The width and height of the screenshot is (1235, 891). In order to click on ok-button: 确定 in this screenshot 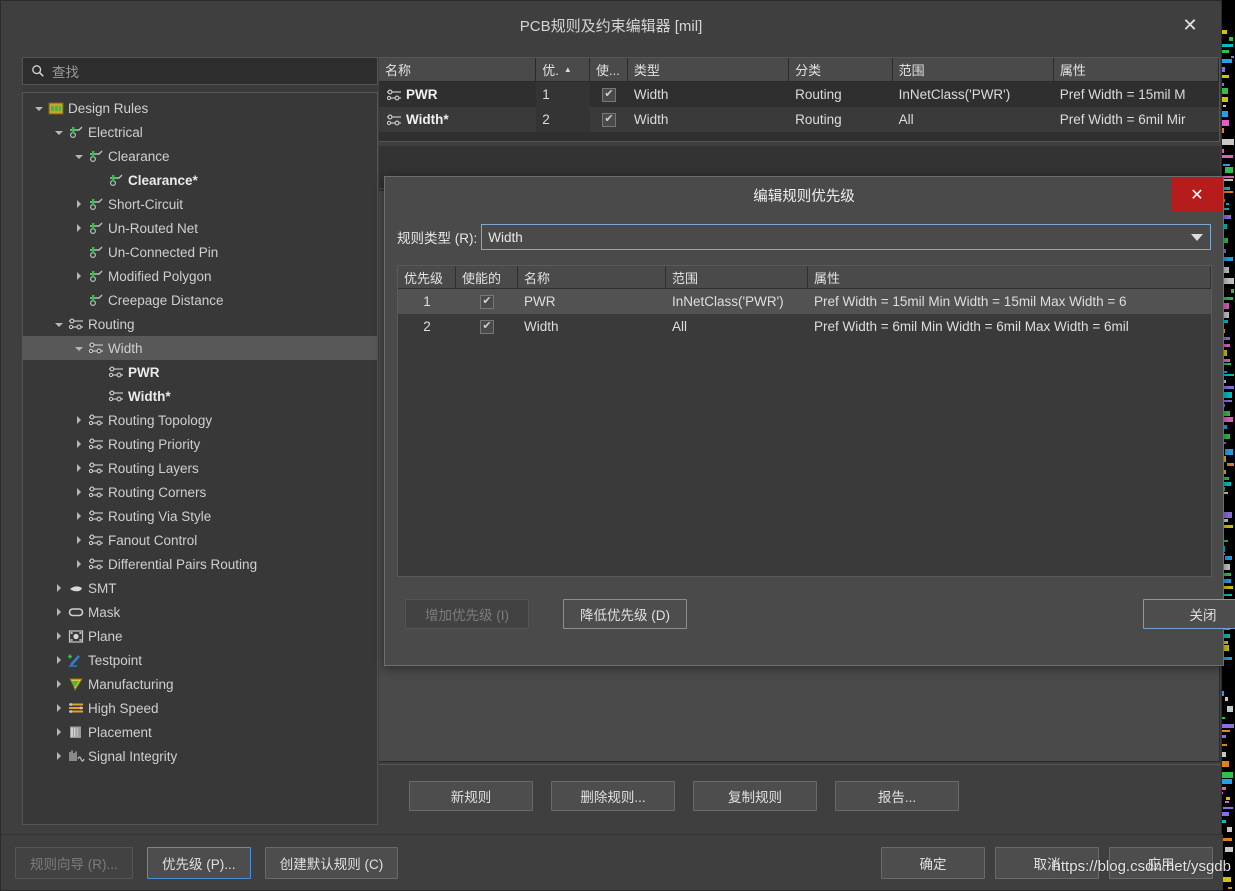, I will do `click(933, 862)`.